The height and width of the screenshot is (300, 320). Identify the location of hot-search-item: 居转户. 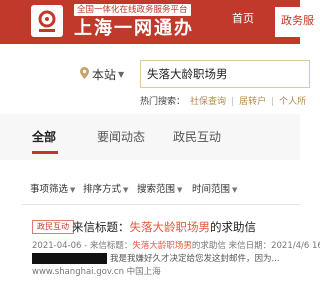
(252, 102).